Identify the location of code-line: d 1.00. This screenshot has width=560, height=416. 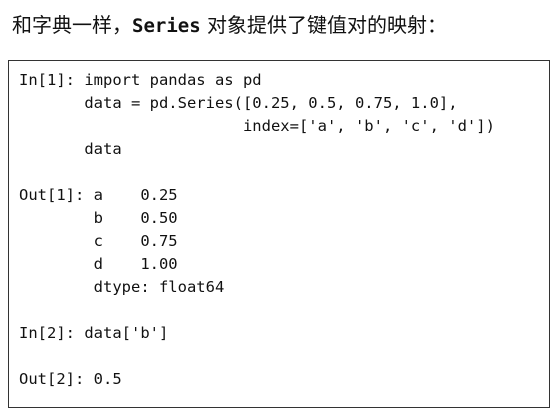
(98, 264).